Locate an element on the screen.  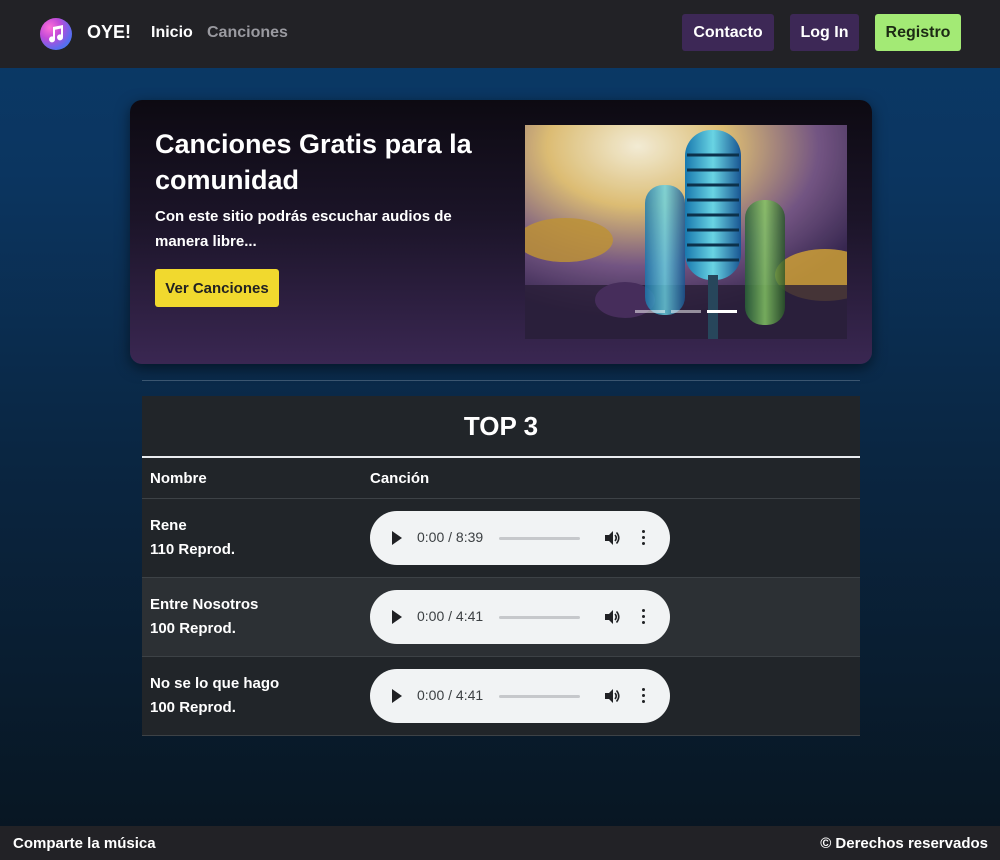
ver-canciones-button: Ver Canciones is located at coordinates (217, 288).